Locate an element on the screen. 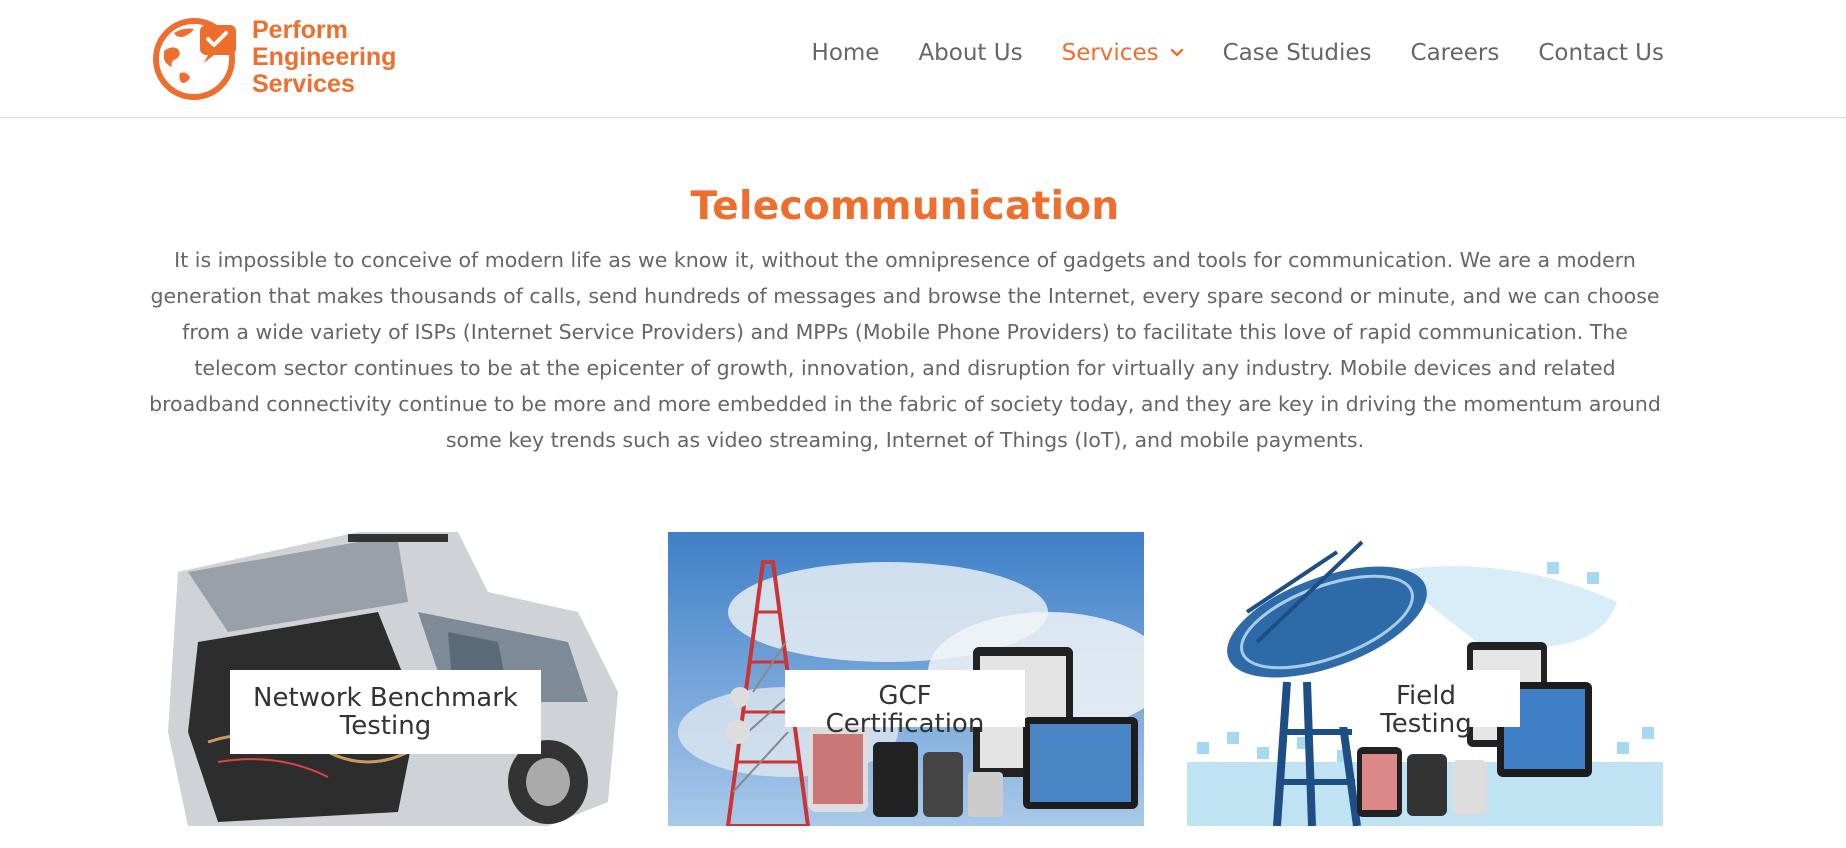  nav-item-services-label: Services is located at coordinates (1110, 53).